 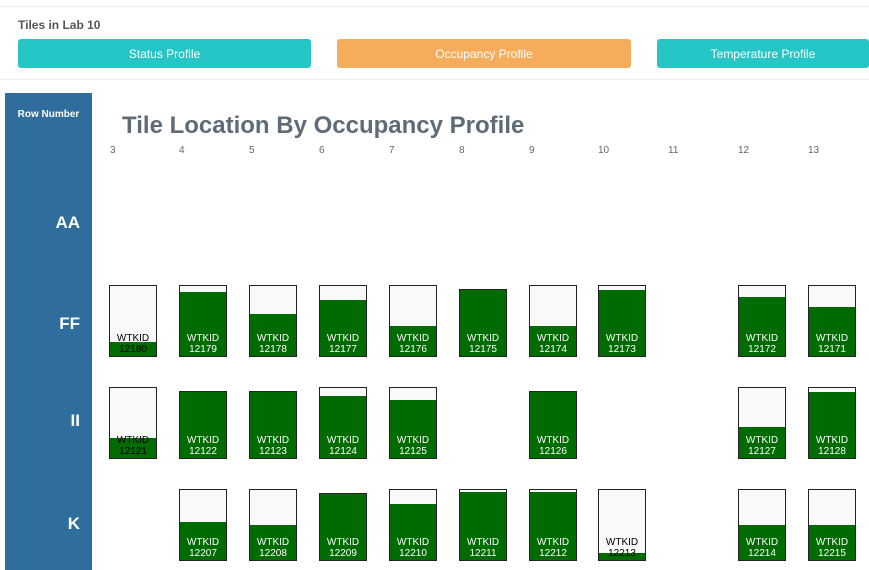 I want to click on tile-id: 12179, so click(x=203, y=349).